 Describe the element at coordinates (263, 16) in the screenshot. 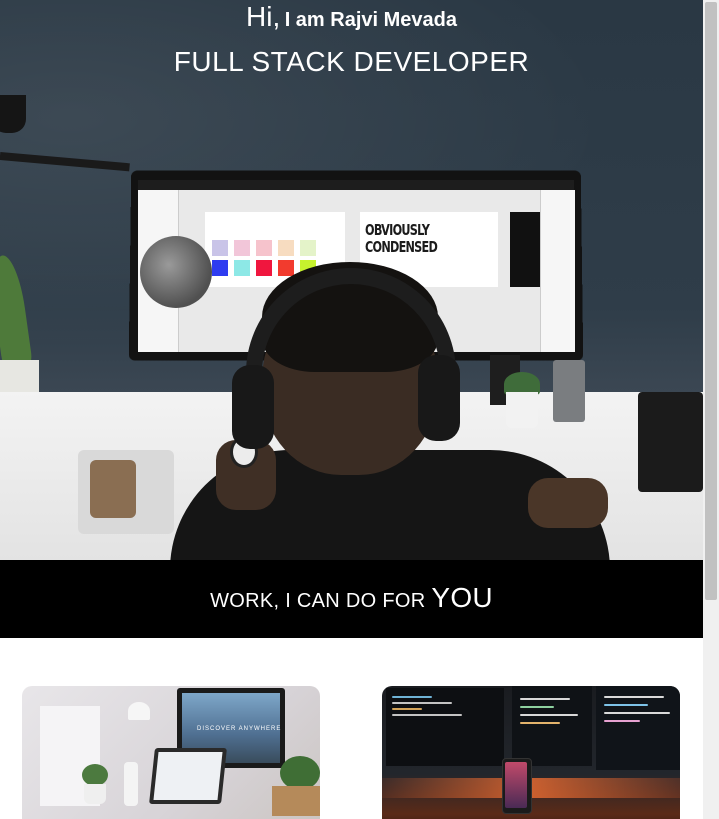

I see `hero-hi: Hi,` at that location.